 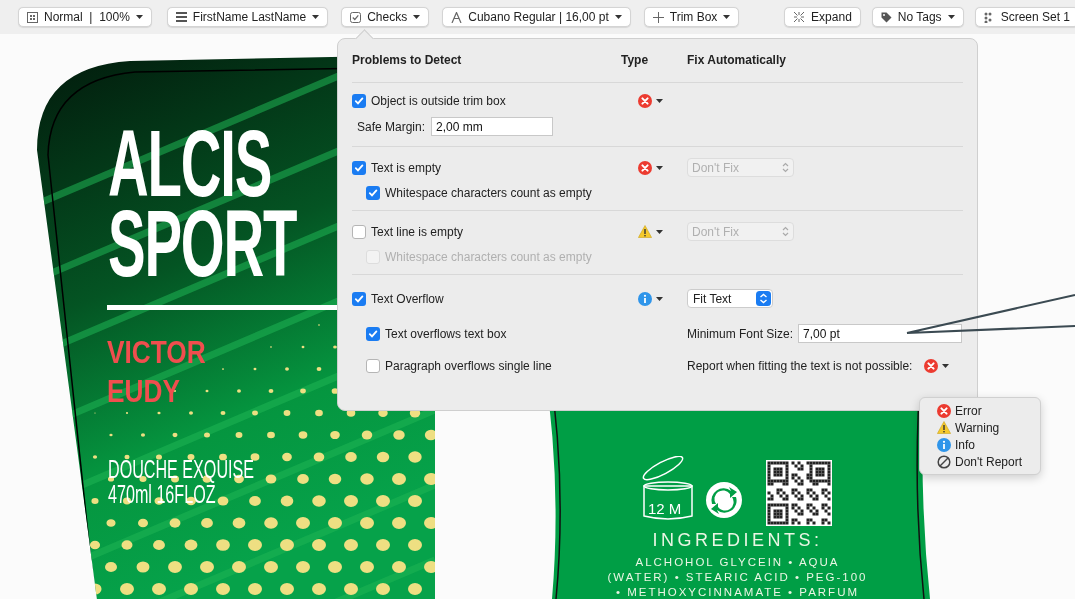 I want to click on toolbar-button: Expand, so click(x=822, y=17).